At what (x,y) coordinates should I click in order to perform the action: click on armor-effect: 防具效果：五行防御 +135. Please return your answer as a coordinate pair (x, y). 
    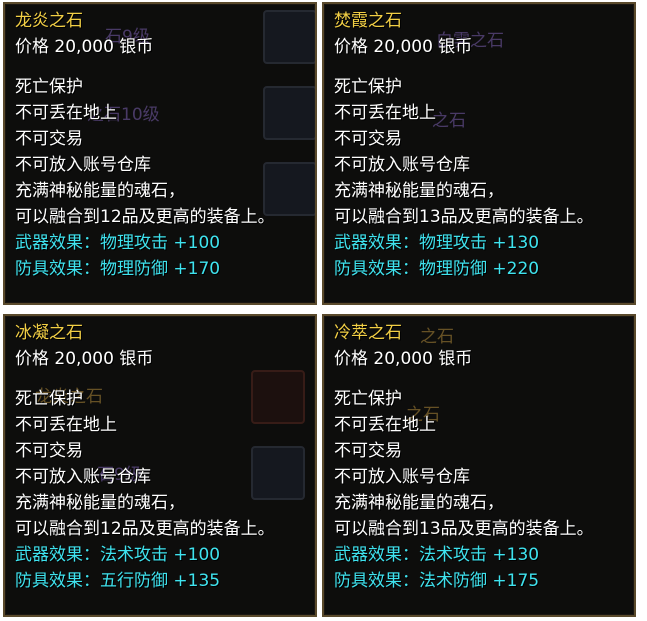
    Looking at the image, I should click on (118, 581).